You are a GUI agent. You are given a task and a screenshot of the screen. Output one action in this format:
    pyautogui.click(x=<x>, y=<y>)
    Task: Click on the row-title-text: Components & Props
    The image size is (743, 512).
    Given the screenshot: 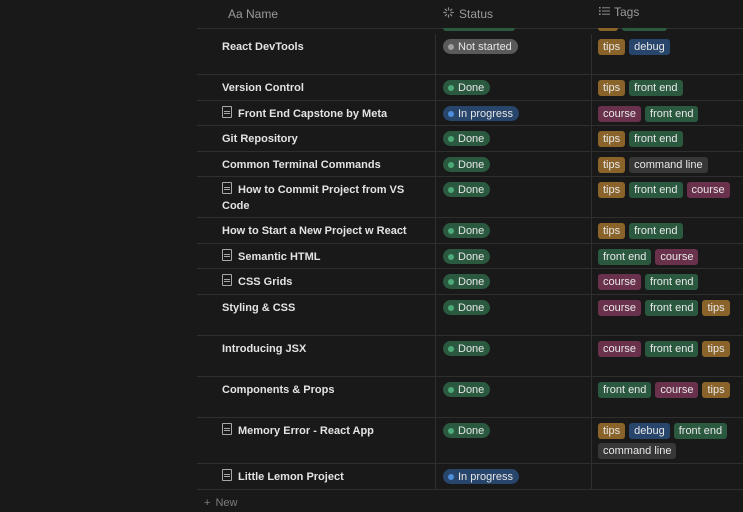 What is the action you would take?
    pyautogui.click(x=278, y=390)
    